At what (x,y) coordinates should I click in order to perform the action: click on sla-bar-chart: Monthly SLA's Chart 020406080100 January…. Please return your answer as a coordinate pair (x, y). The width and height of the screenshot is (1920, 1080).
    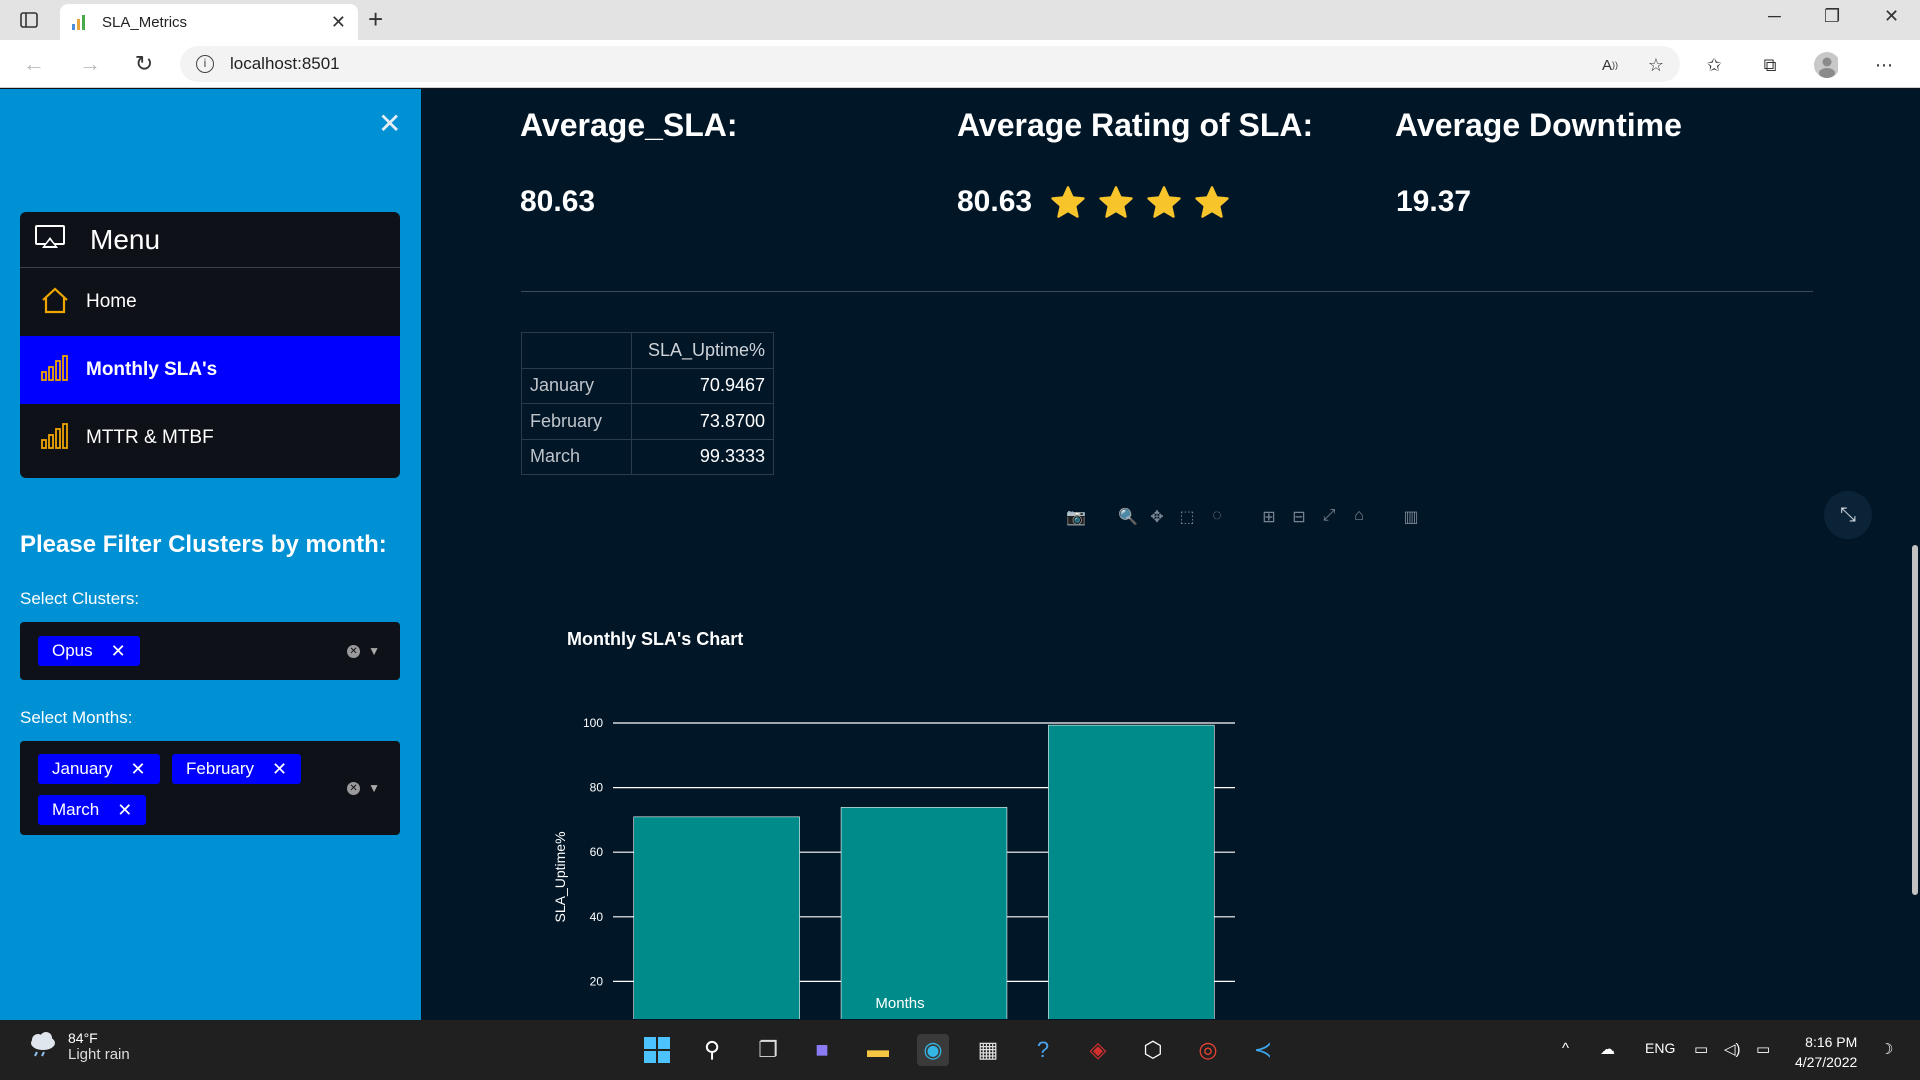
    Looking at the image, I should click on (893, 824).